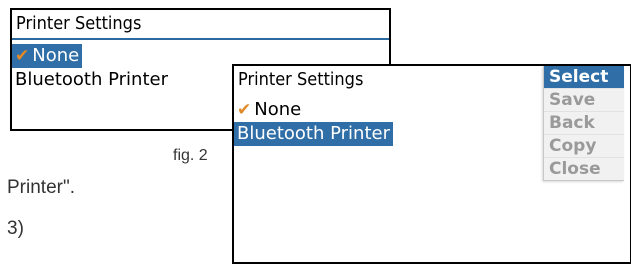 The image size is (631, 264). Describe the element at coordinates (15, 228) in the screenshot. I see `body-text-line: 3)` at that location.